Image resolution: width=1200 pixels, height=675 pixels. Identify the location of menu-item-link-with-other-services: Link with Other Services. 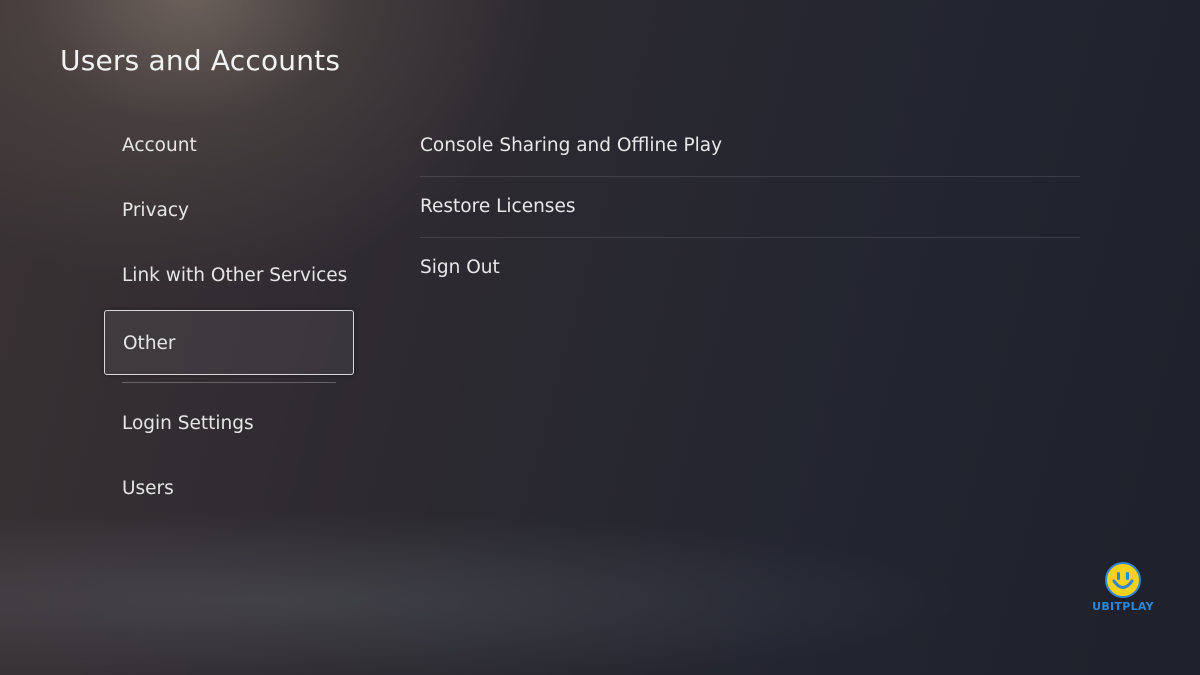
(229, 275).